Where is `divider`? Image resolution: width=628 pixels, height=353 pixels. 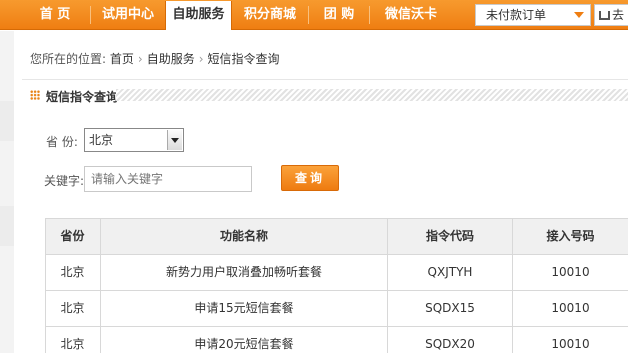
divider is located at coordinates (325, 79).